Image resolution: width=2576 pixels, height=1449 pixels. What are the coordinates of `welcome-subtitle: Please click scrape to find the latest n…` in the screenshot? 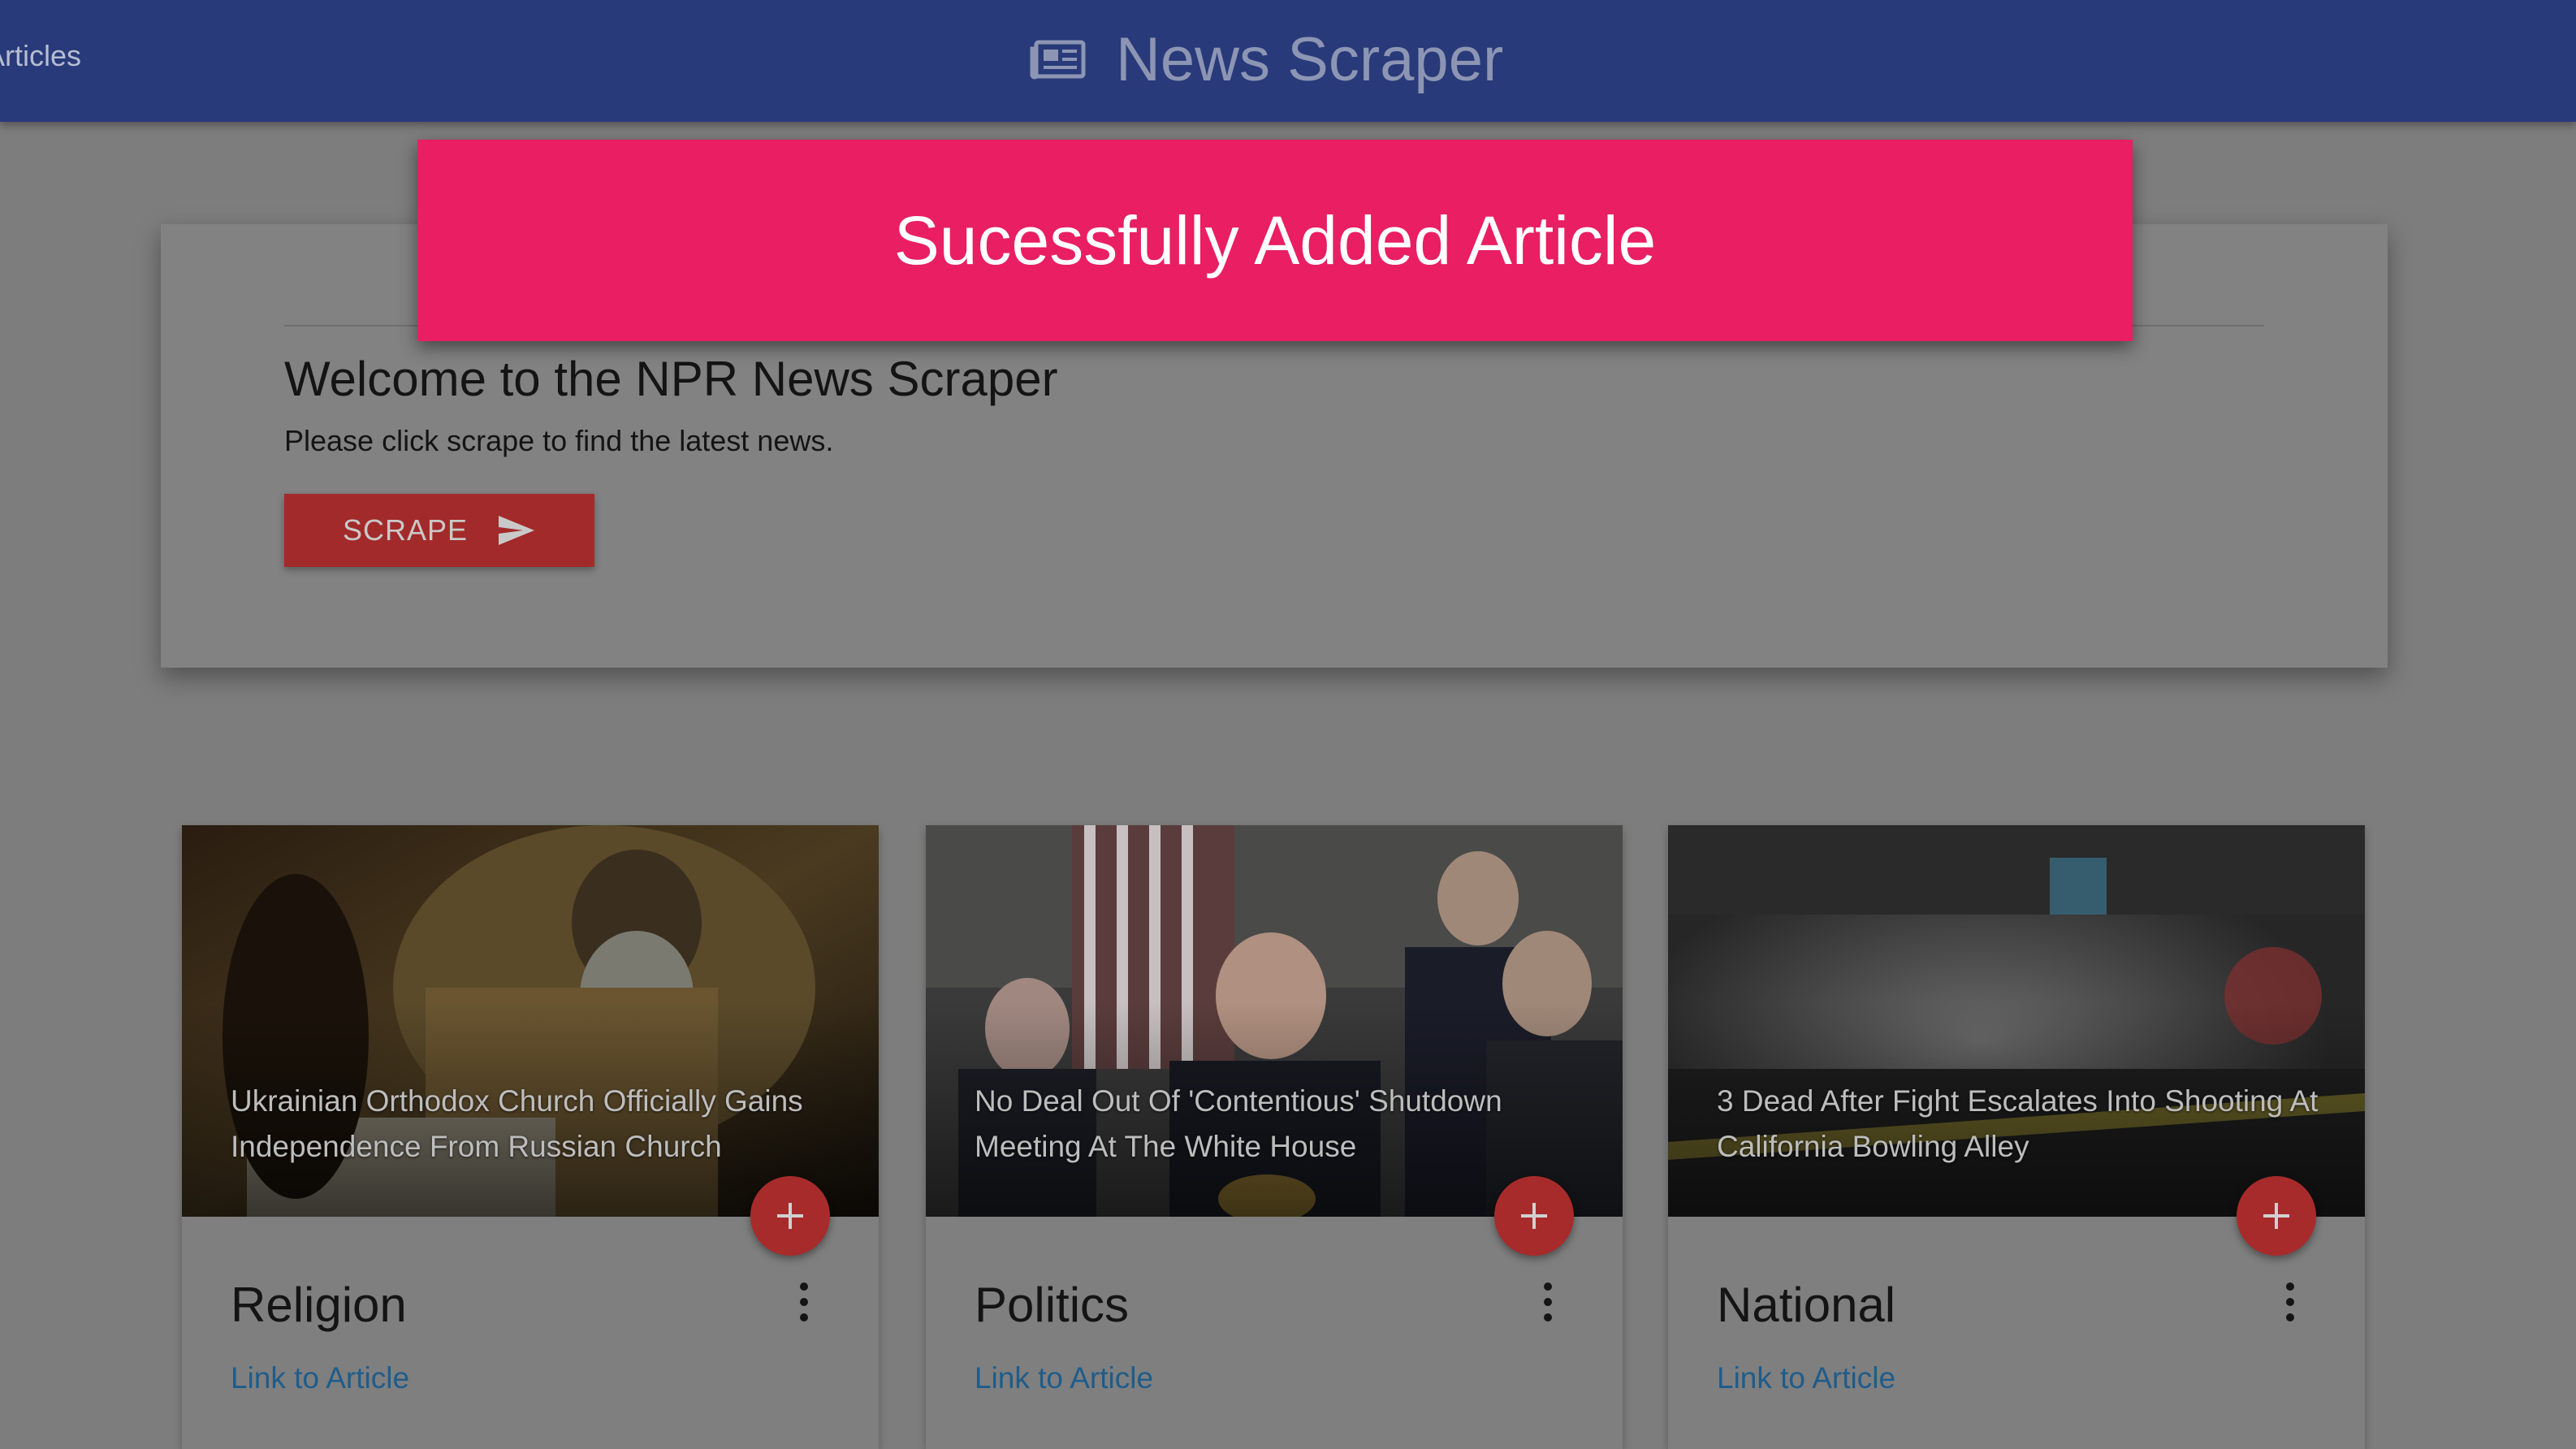 It's located at (559, 440).